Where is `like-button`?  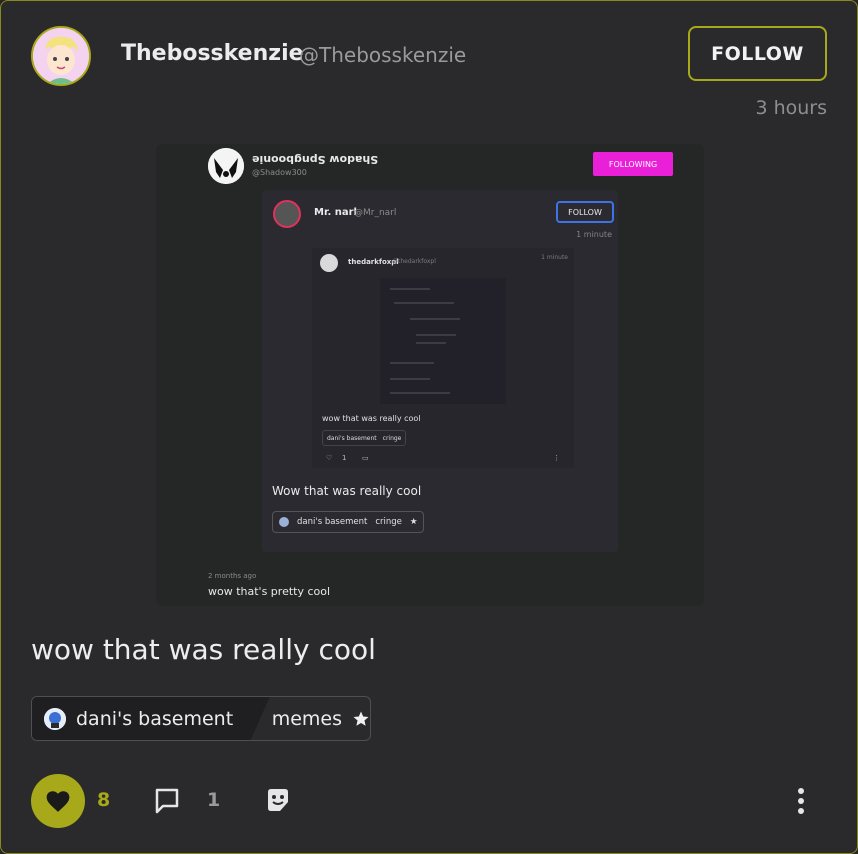 like-button is located at coordinates (58, 801).